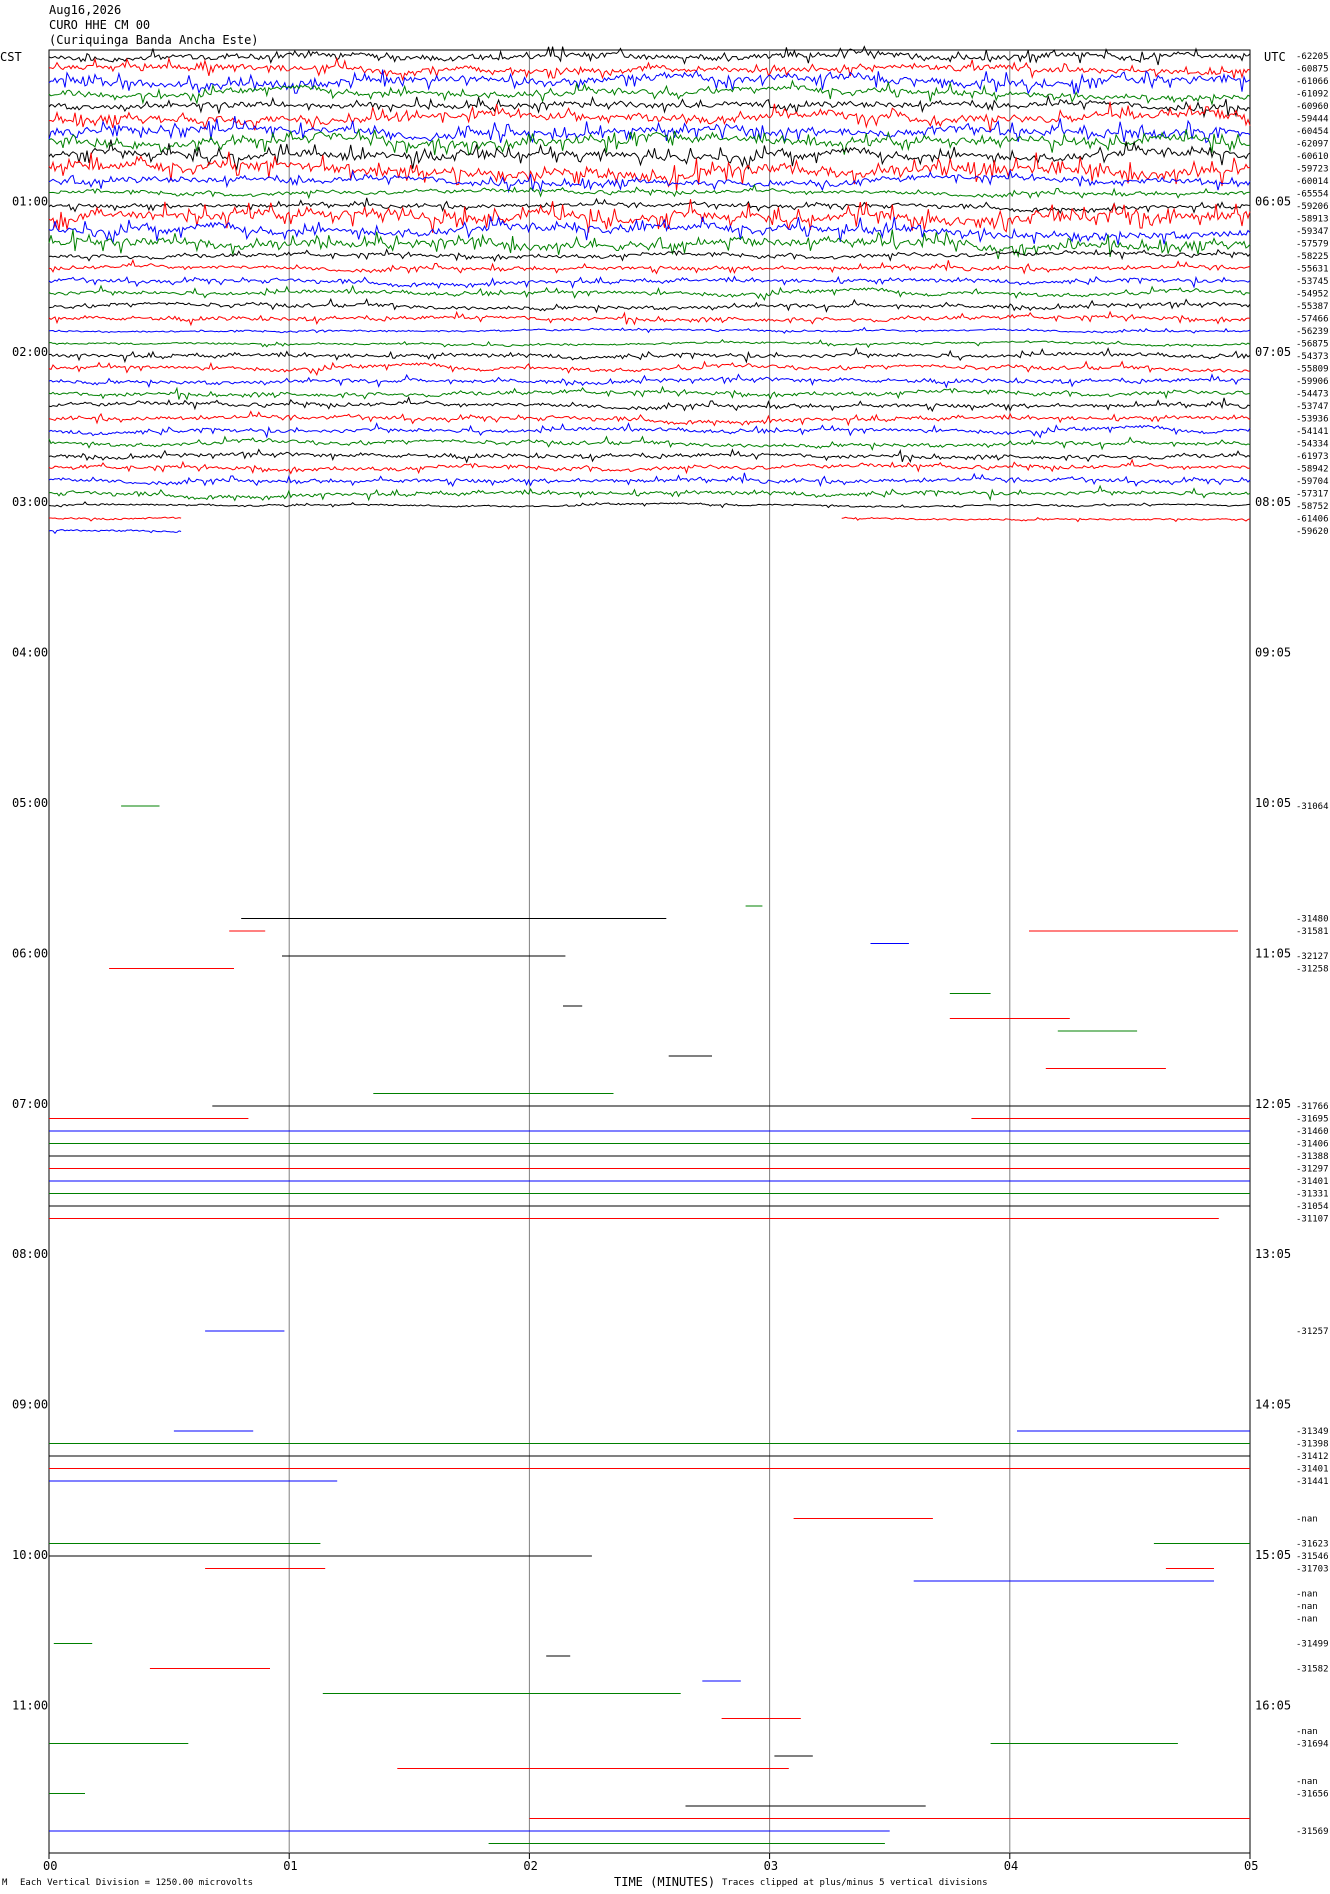 Image resolution: width=1330 pixels, height=1894 pixels. Describe the element at coordinates (1312, 257) in the screenshot. I see `trace-value-label: -58225` at that location.